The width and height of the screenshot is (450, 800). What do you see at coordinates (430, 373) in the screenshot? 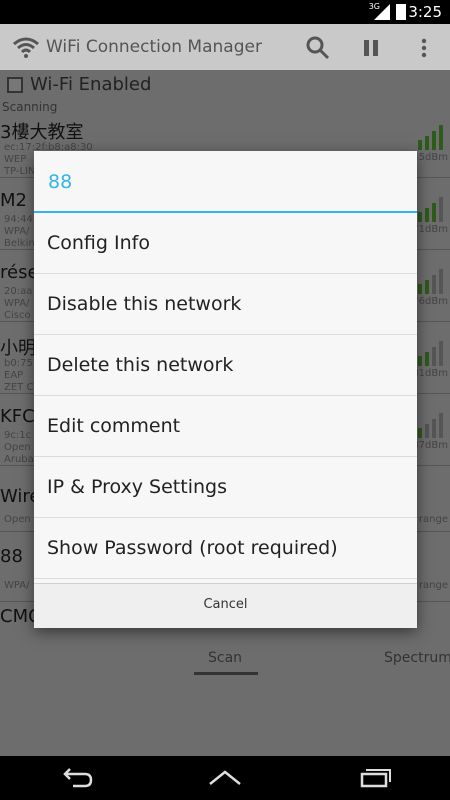
I see `network-dbm: 81dBm` at bounding box center [430, 373].